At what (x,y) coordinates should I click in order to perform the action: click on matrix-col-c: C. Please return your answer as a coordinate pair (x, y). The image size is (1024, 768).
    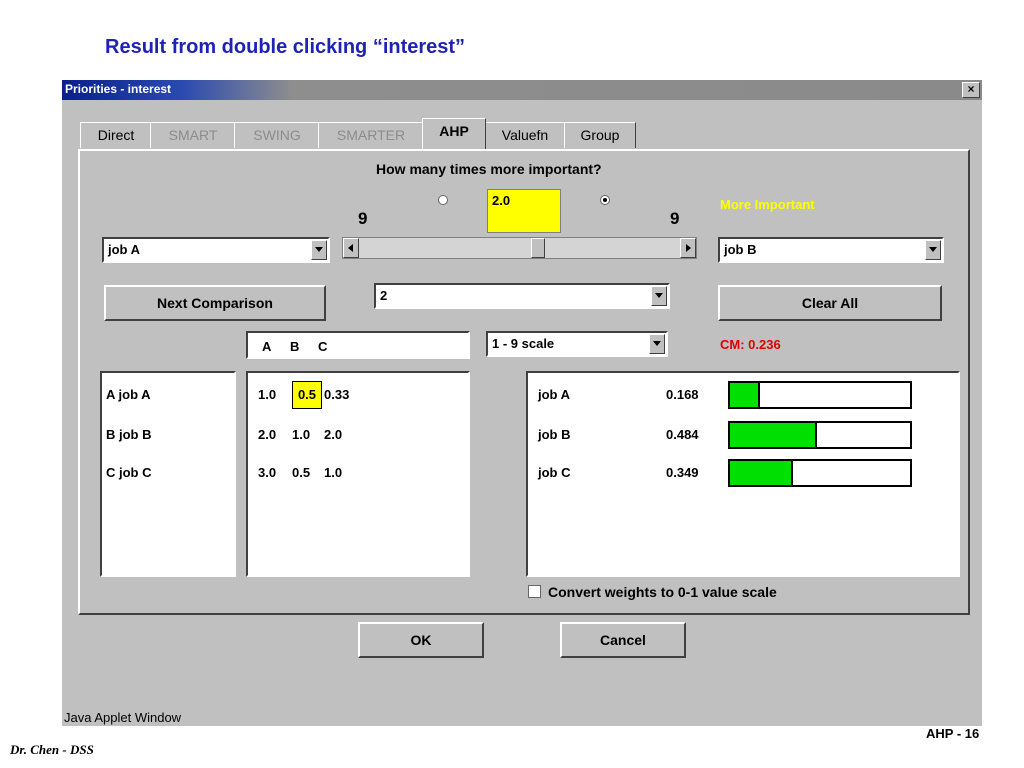
    Looking at the image, I should click on (323, 346).